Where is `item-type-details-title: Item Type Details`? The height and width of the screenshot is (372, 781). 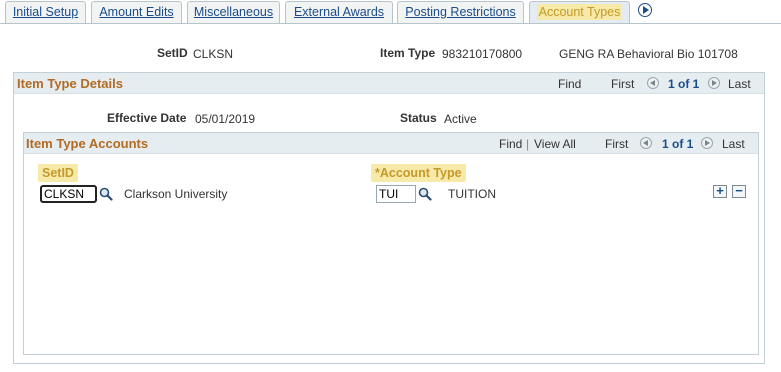 item-type-details-title: Item Type Details is located at coordinates (70, 83).